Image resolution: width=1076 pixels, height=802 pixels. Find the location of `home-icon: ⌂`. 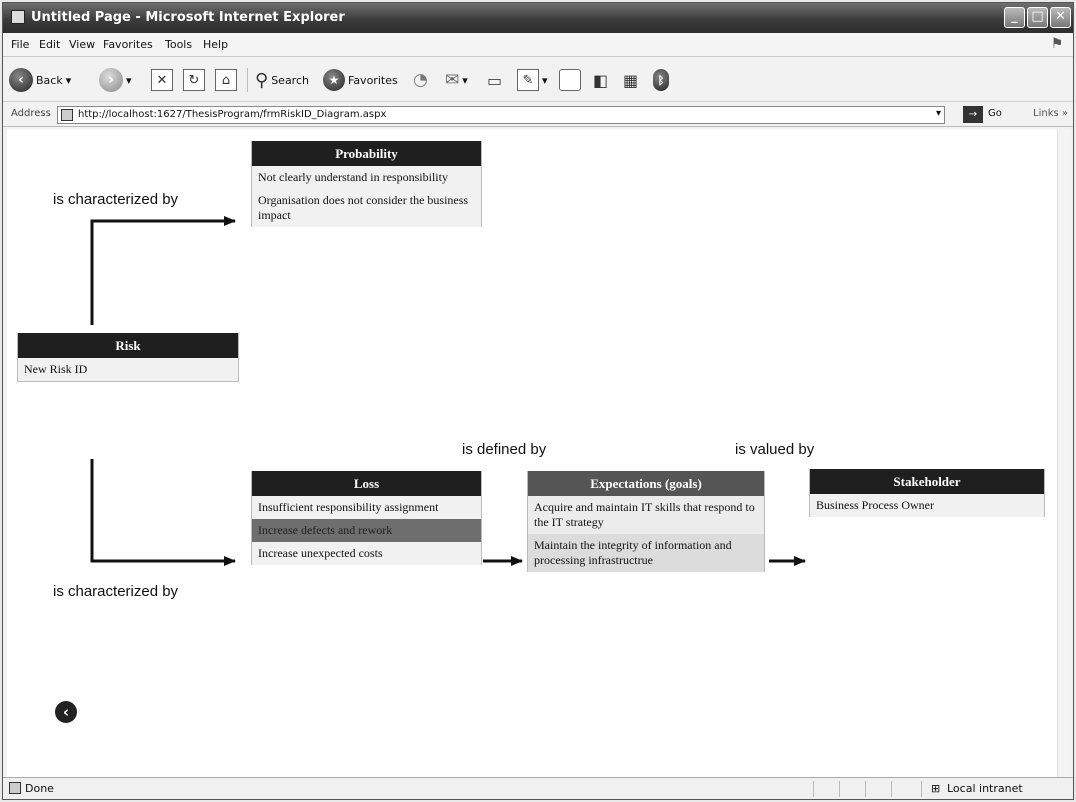

home-icon: ⌂ is located at coordinates (226, 80).